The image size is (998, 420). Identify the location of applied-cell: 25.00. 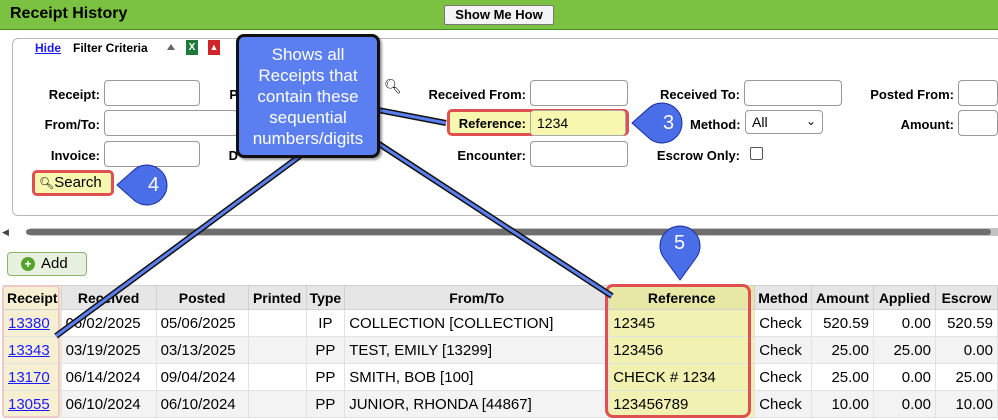
(904, 350).